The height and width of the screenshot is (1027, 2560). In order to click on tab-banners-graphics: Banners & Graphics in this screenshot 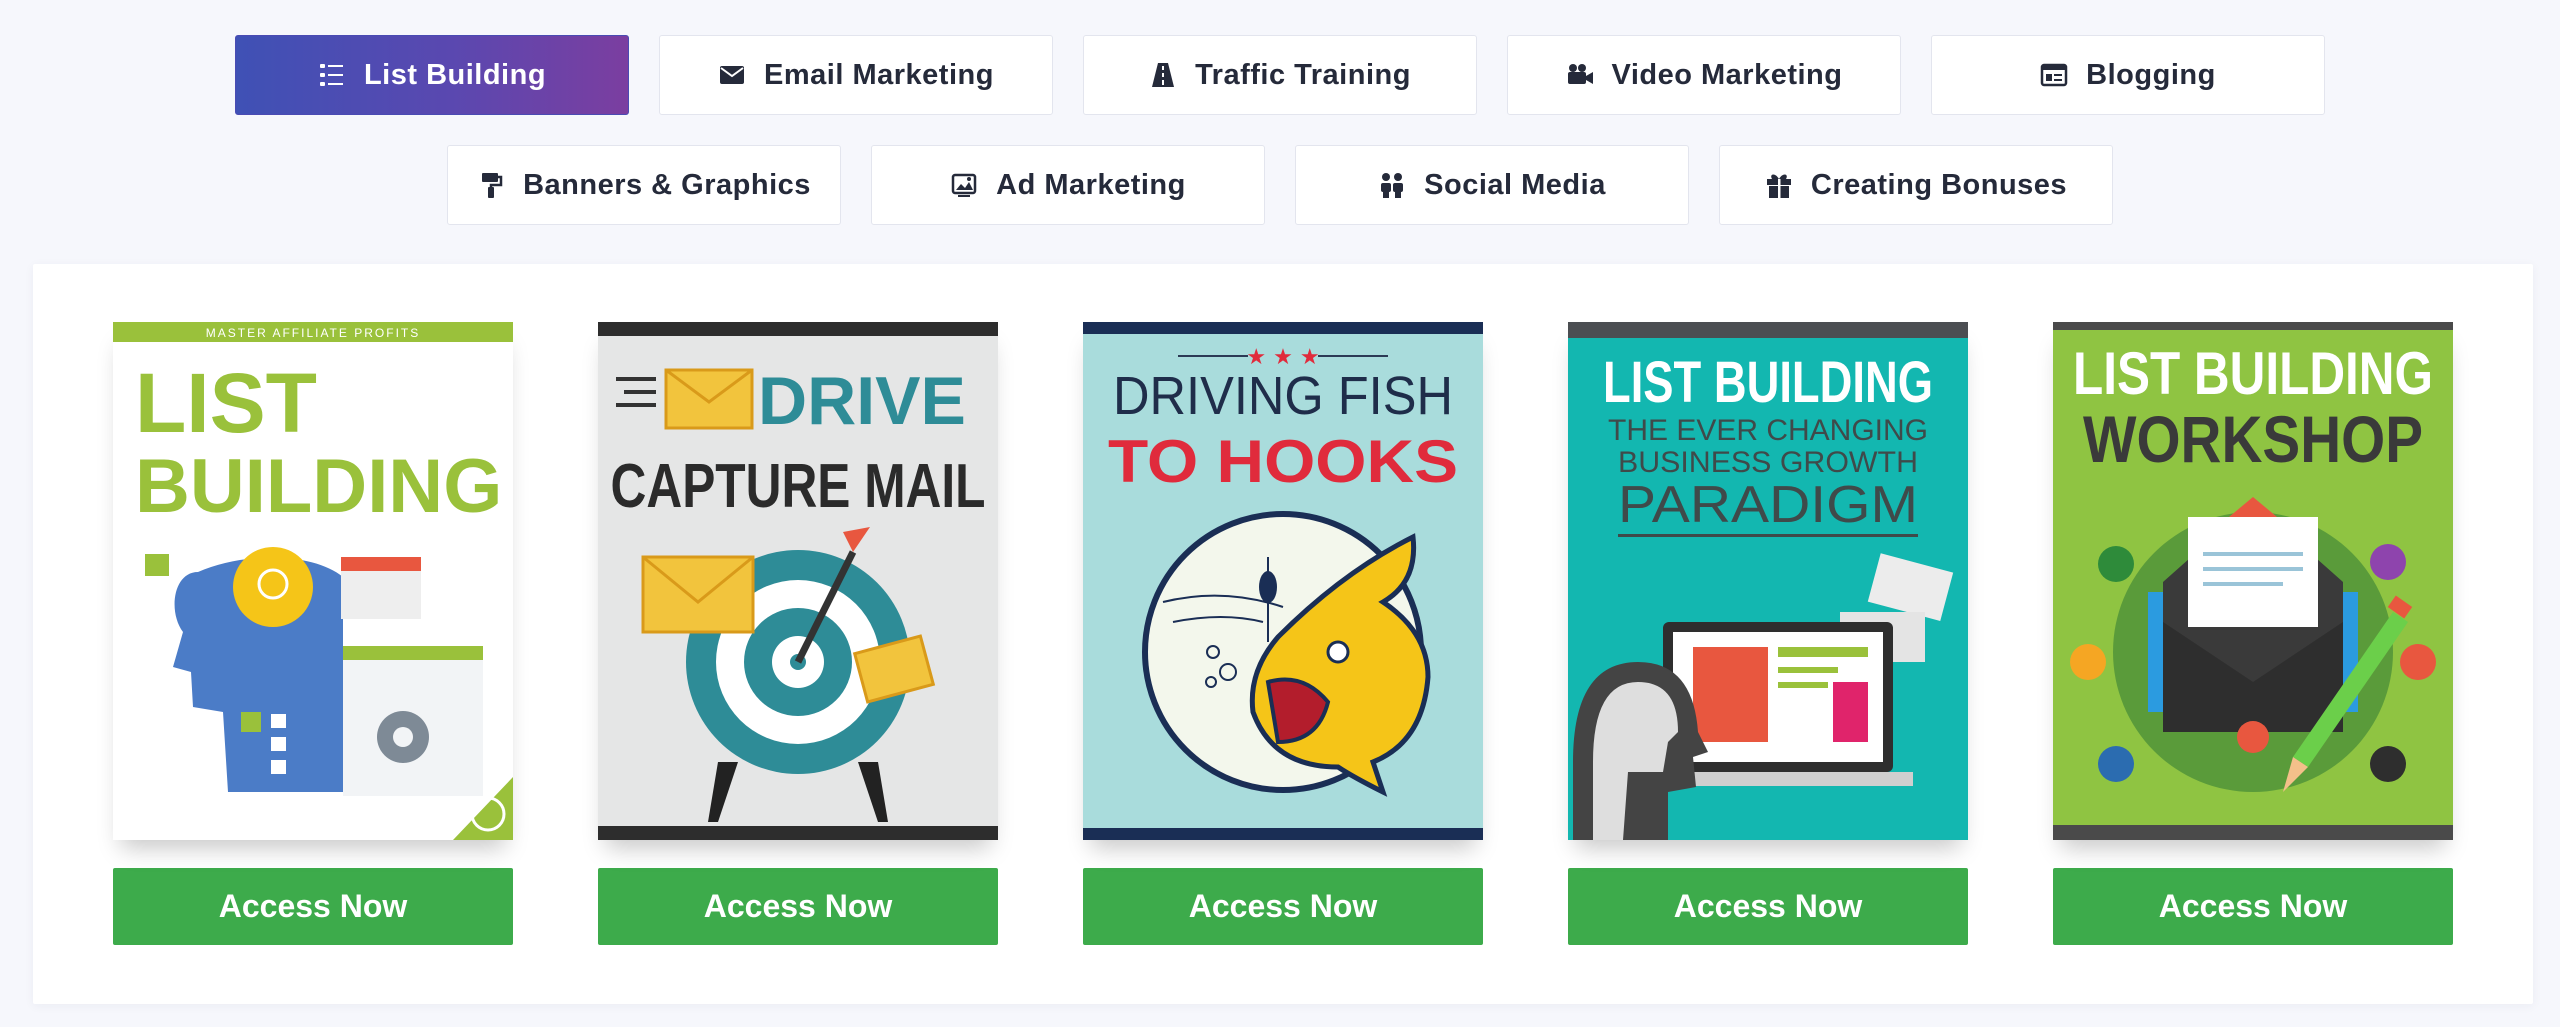, I will do `click(644, 185)`.